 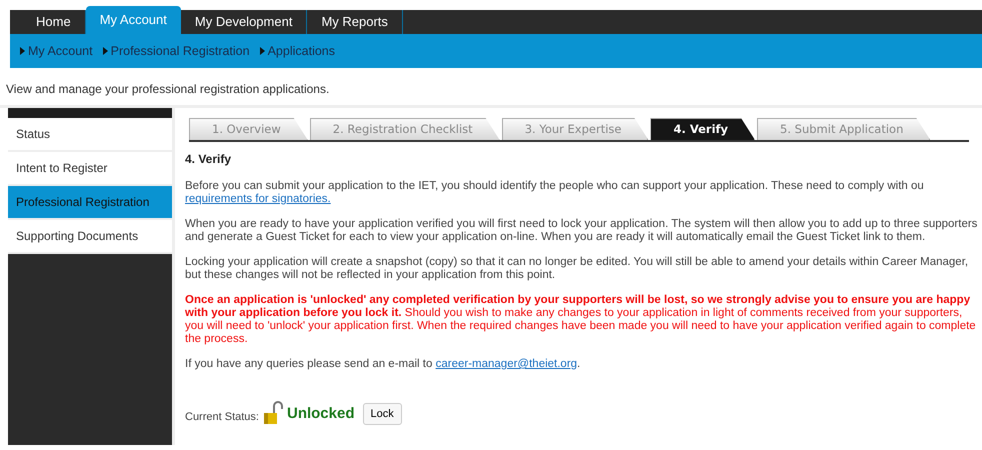 What do you see at coordinates (555, 193) in the screenshot?
I see `paragraph: Before you can submit your application to the IET, you should identify the people who can support your application. These need to comply with ou requirements for signatories.` at bounding box center [555, 193].